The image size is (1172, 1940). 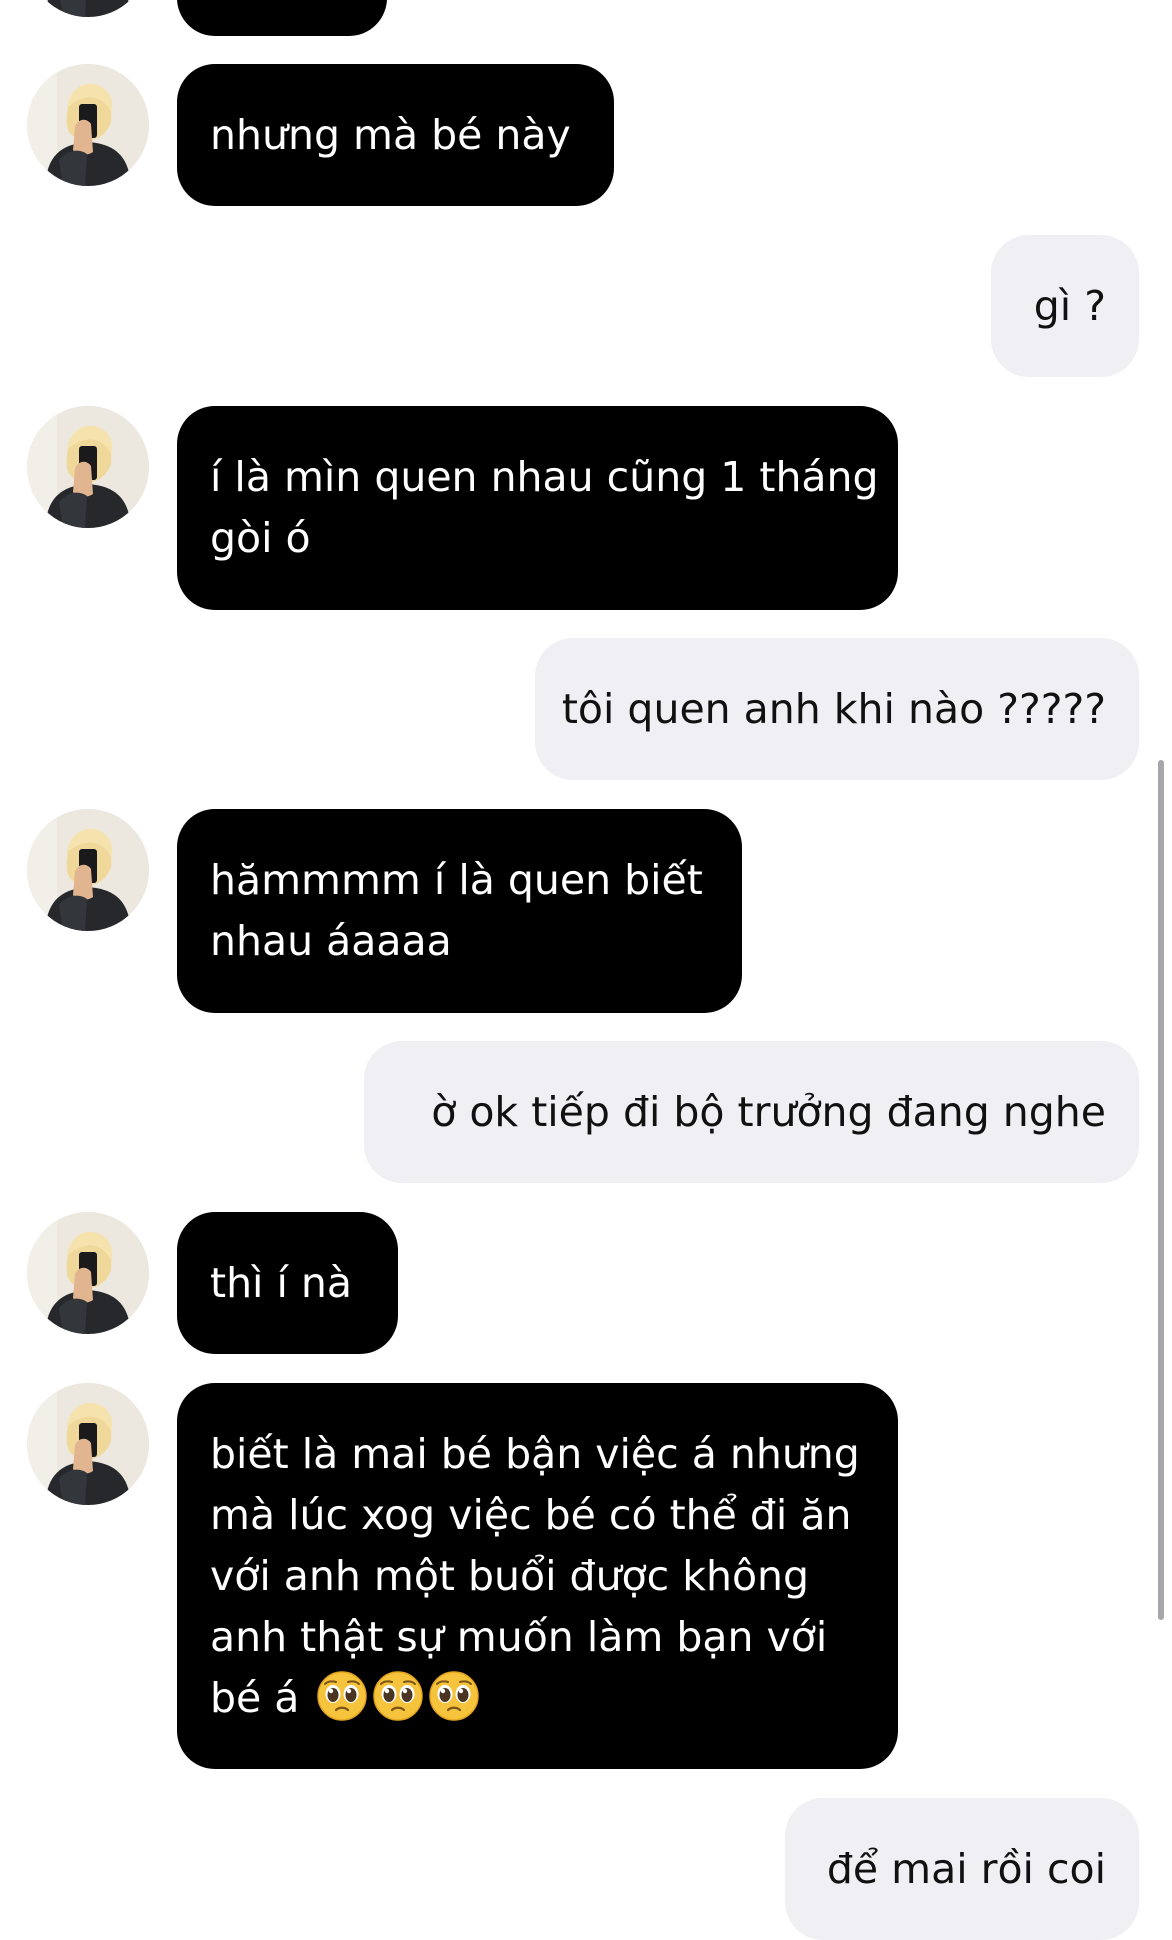 I want to click on message-text-line: hămmmm í là quen biết, so click(x=456, y=880).